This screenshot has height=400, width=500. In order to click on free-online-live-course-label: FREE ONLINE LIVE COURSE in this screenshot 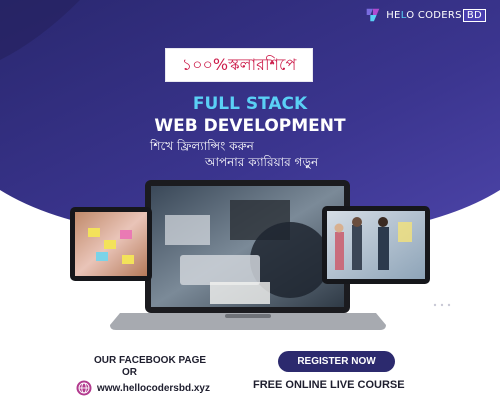, I will do `click(329, 385)`.